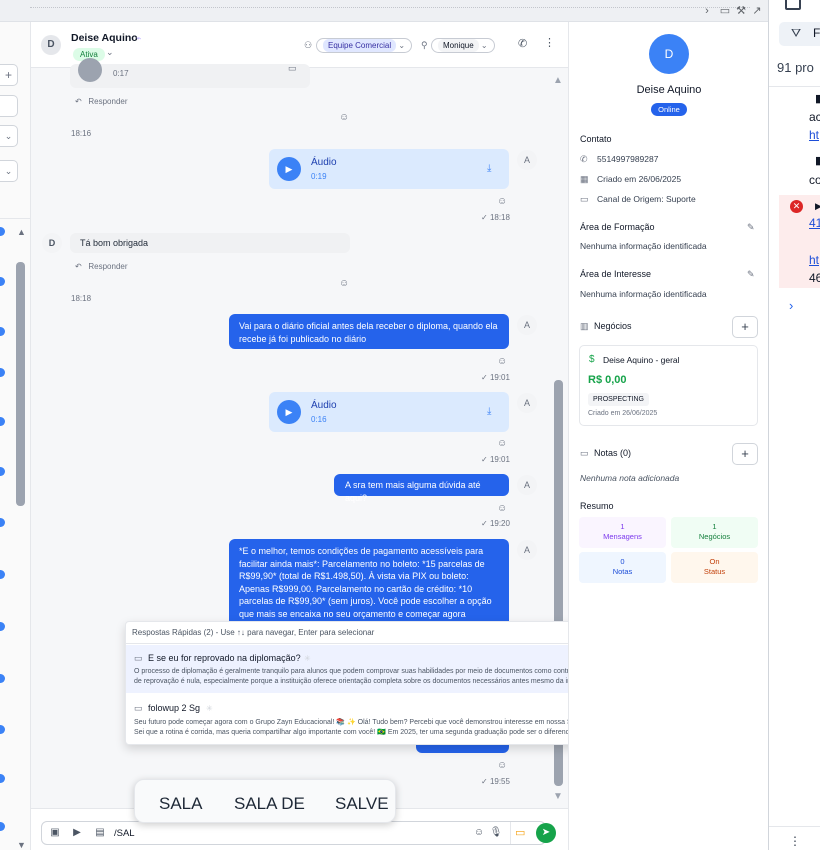  Describe the element at coordinates (741, 11) in the screenshot. I see `wrench-icon: ⚒` at that location.